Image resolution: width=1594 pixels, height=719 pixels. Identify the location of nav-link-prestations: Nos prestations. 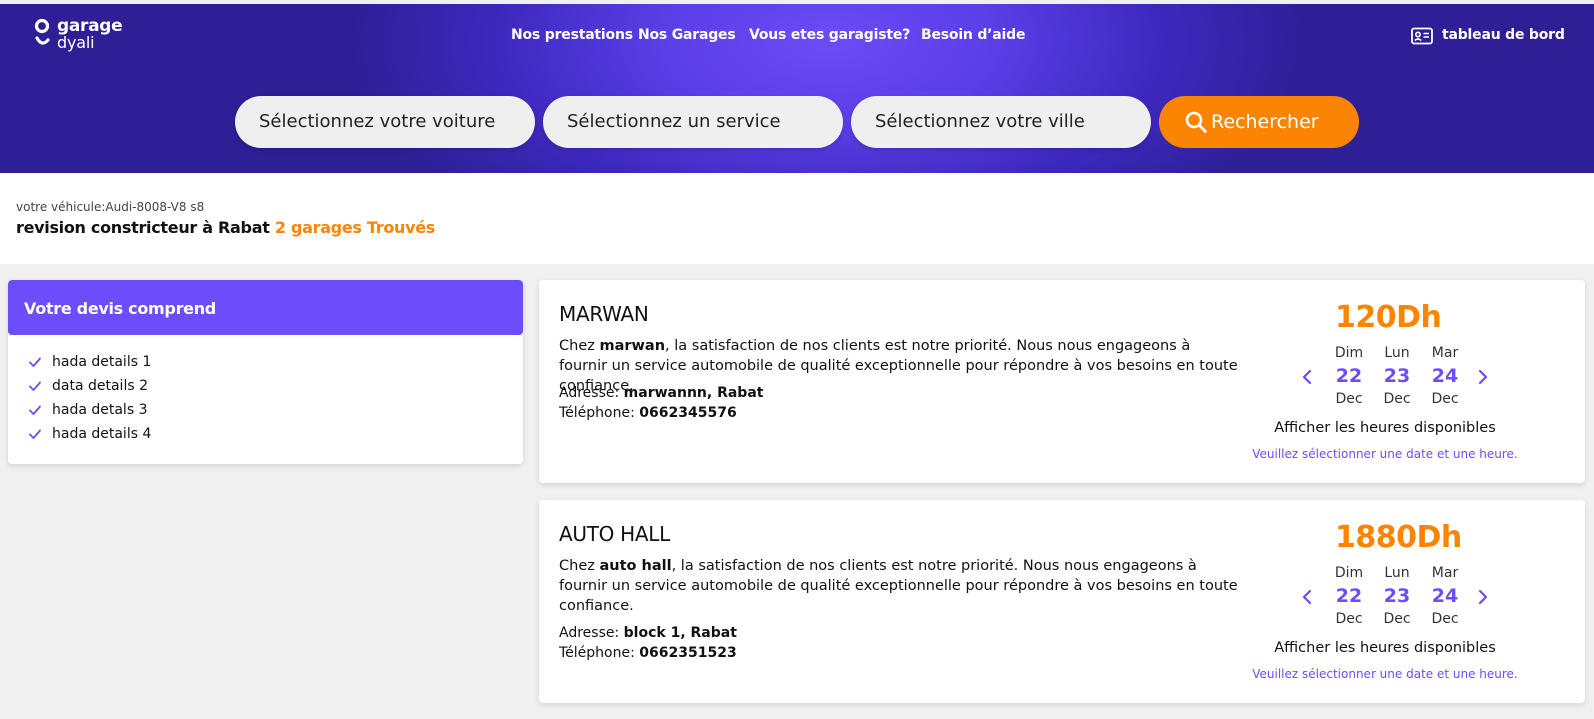
(572, 35).